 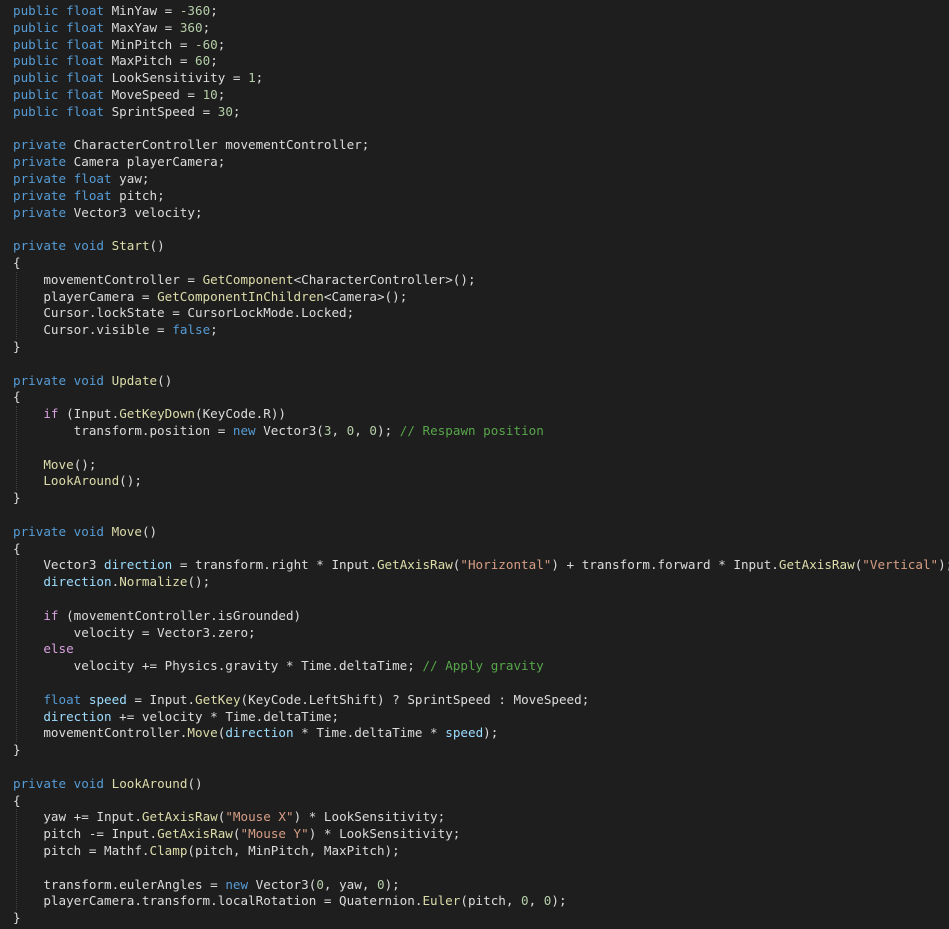 I want to click on code-line: public float SprintSpeed = 30;, so click(x=127, y=112).